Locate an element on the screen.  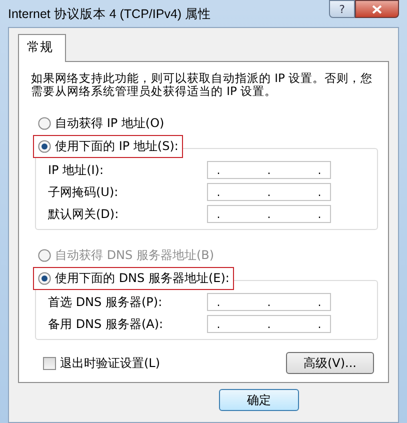
field-label: IP 地址(I): is located at coordinates (76, 170).